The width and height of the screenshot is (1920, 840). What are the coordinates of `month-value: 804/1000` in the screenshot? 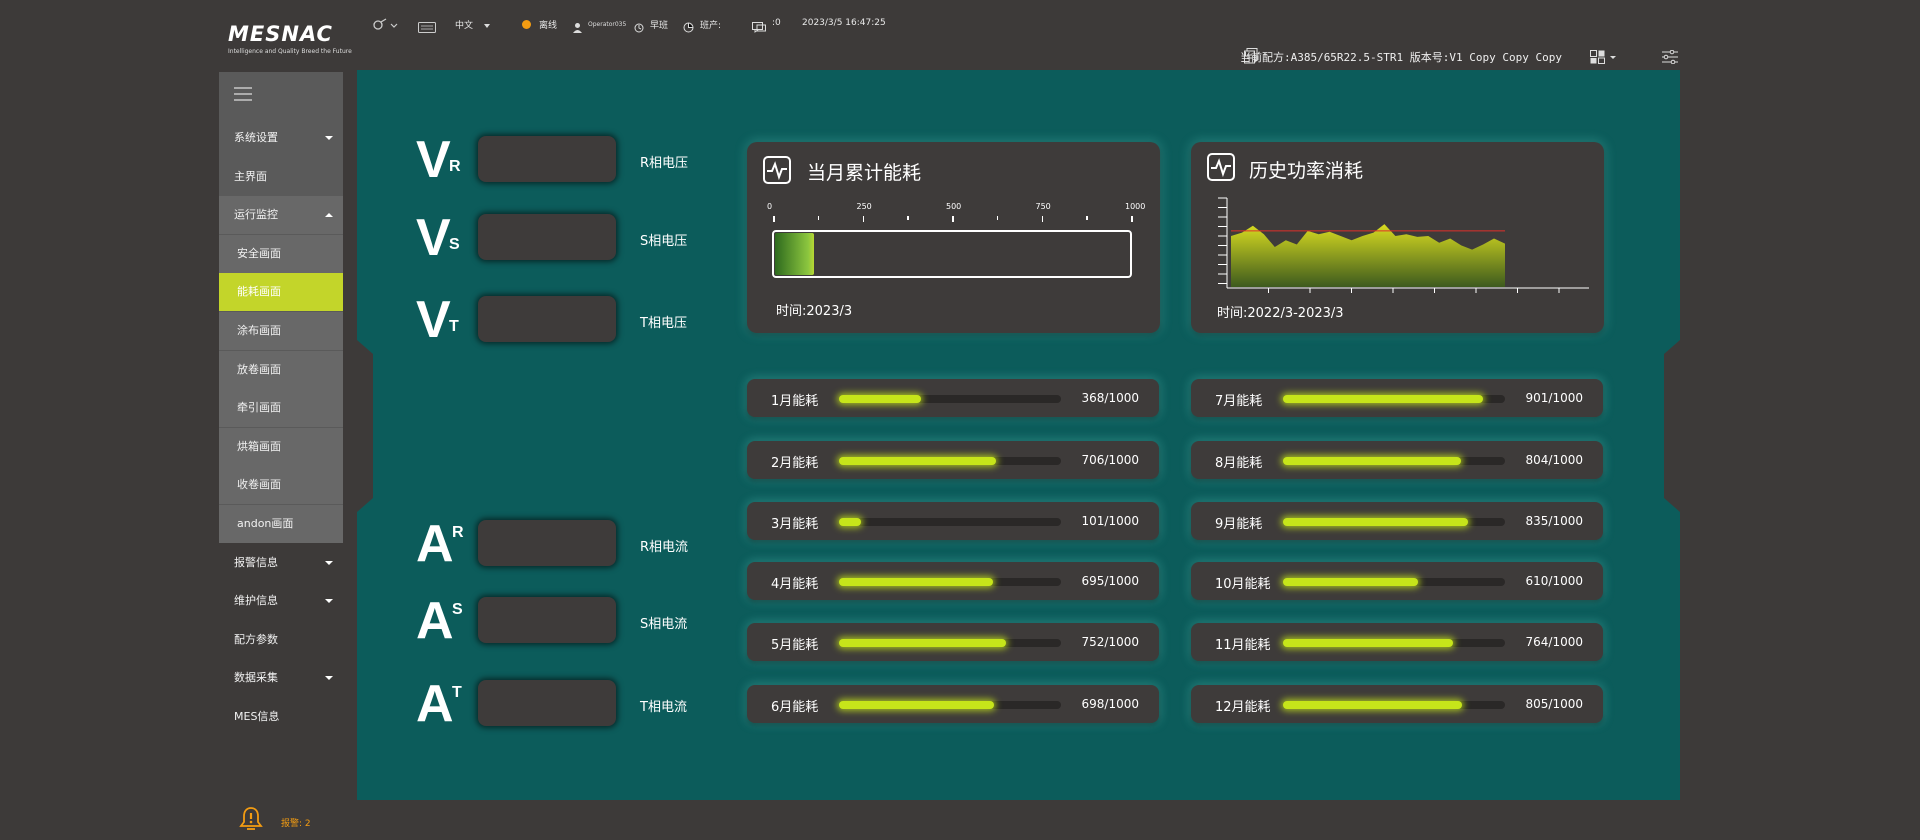 It's located at (1554, 460).